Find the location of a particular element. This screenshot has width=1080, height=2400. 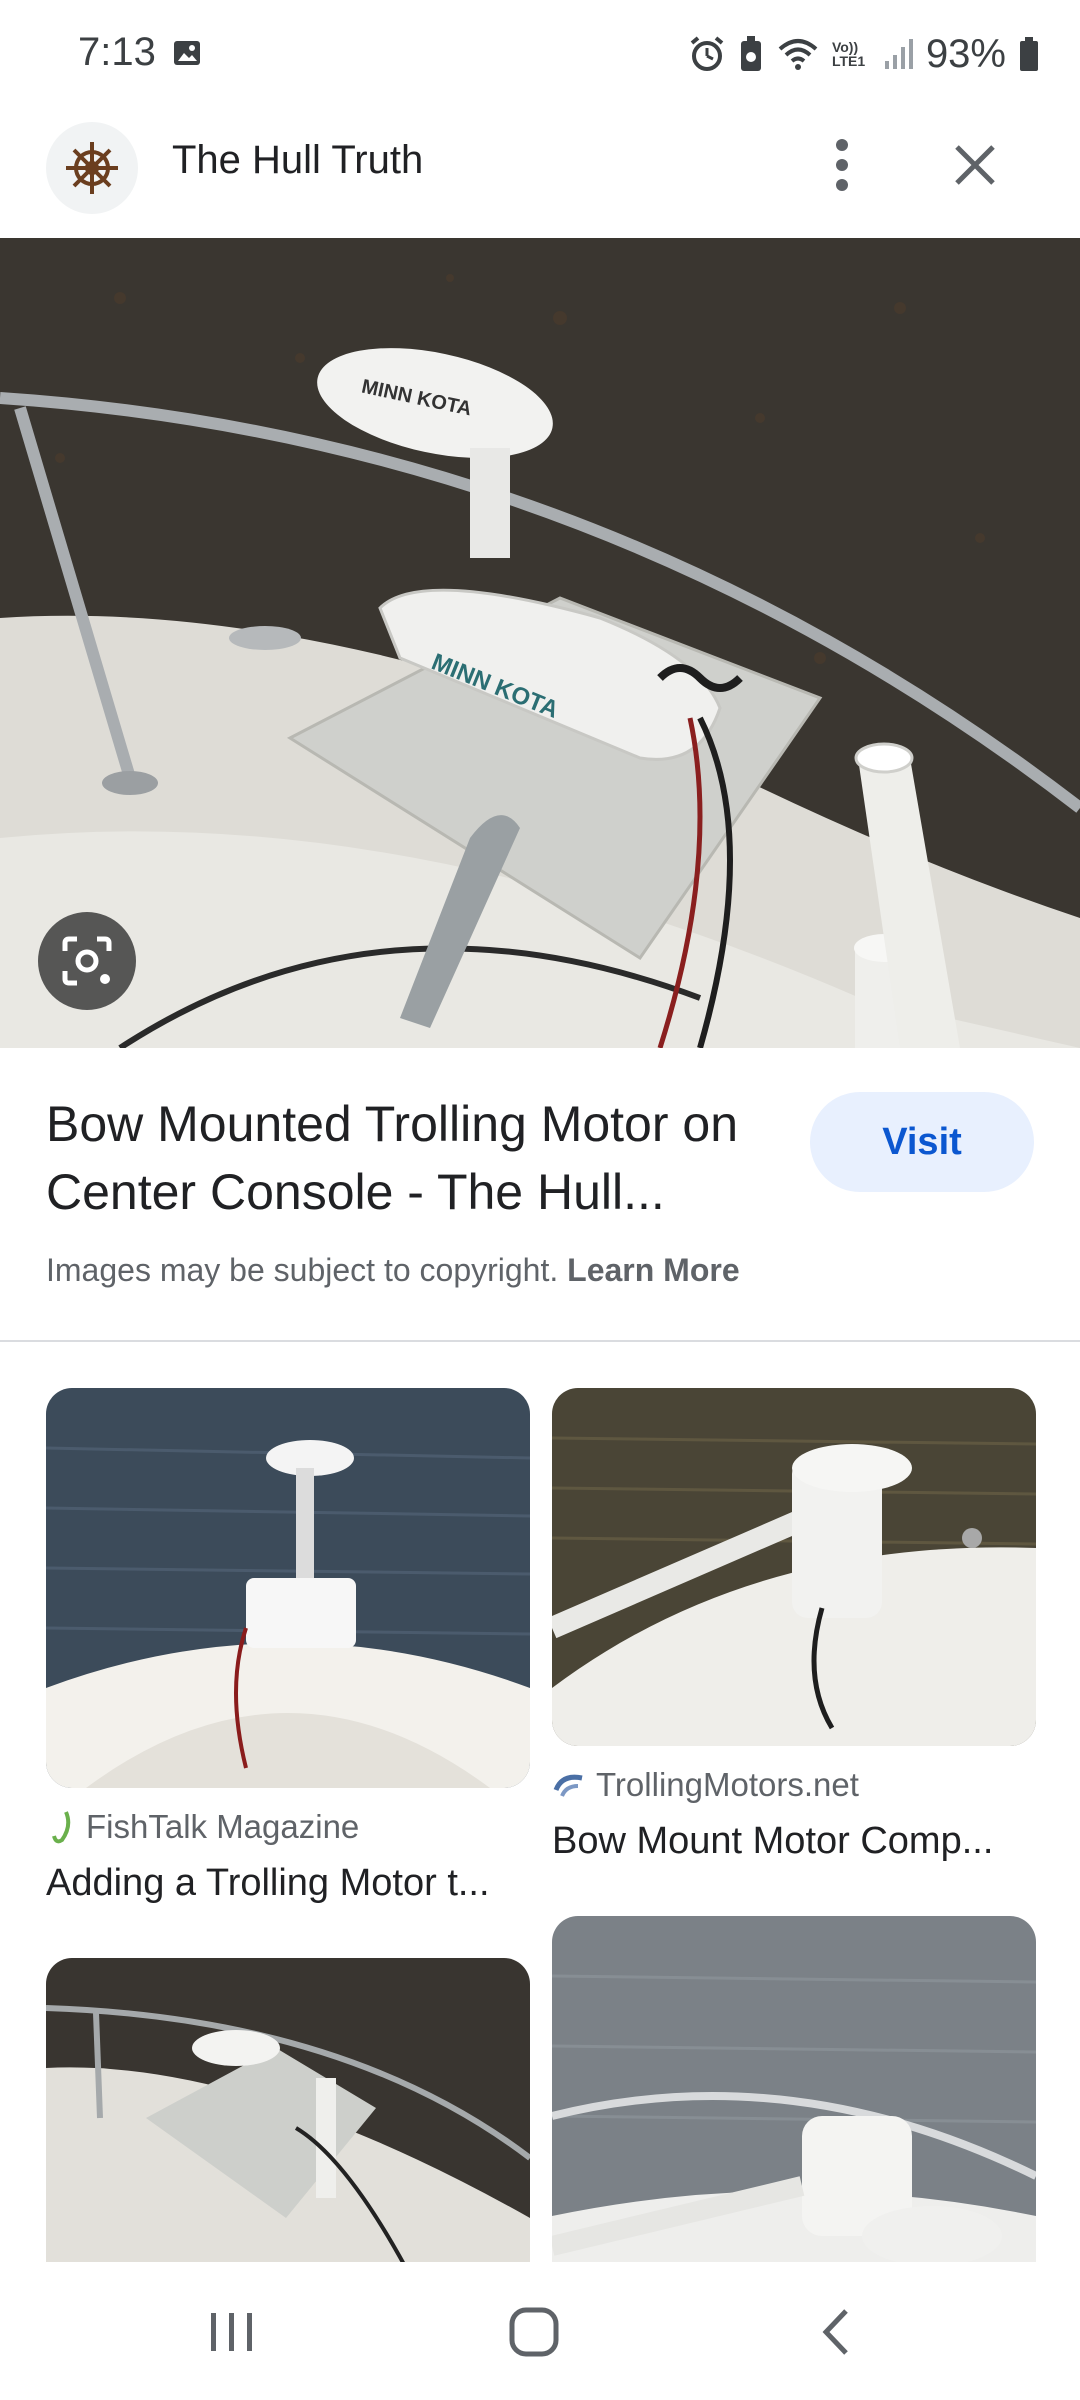

battery-percent: 93% is located at coordinates (965, 53).